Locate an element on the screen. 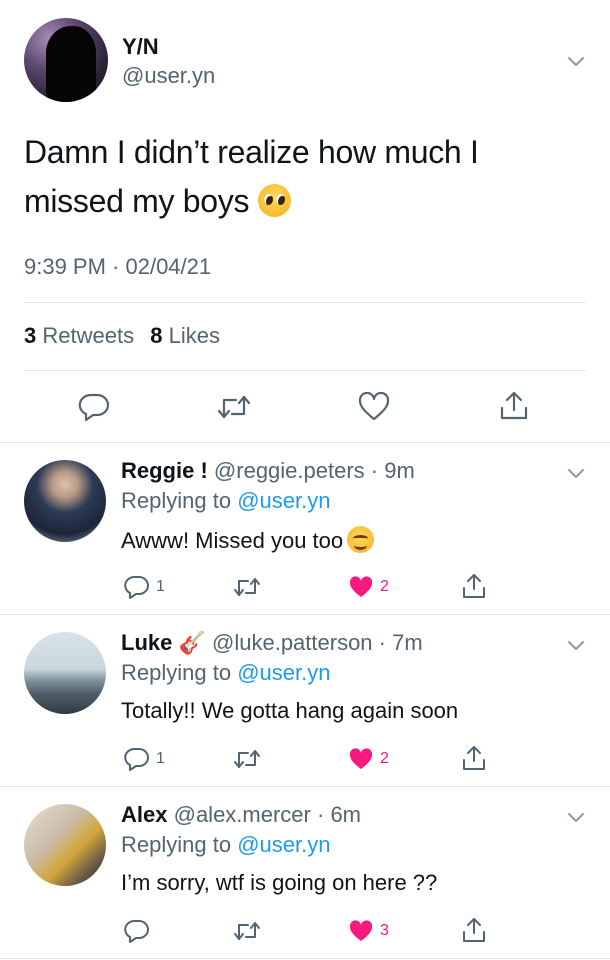 The image size is (610, 960). tweet-text-line: Damn I didn’t realize how much I is located at coordinates (251, 152).